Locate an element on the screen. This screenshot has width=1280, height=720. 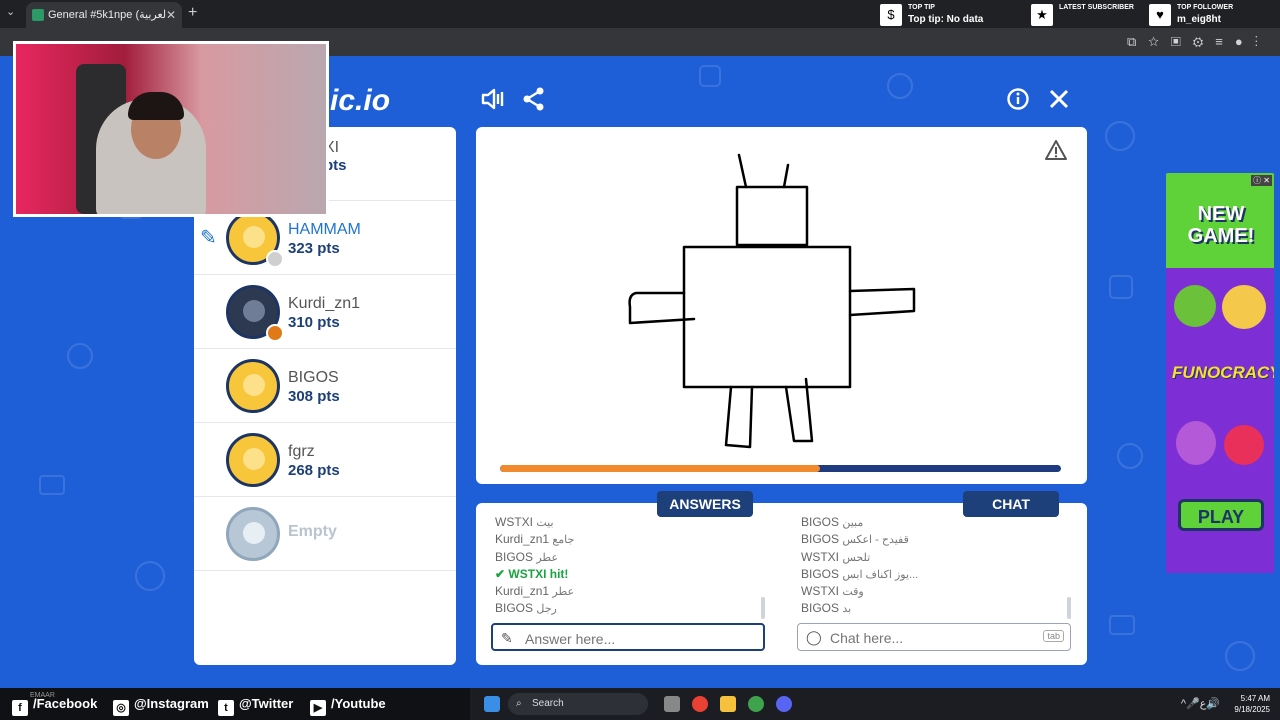
player-name: Kurdi_zn1 is located at coordinates (324, 303).